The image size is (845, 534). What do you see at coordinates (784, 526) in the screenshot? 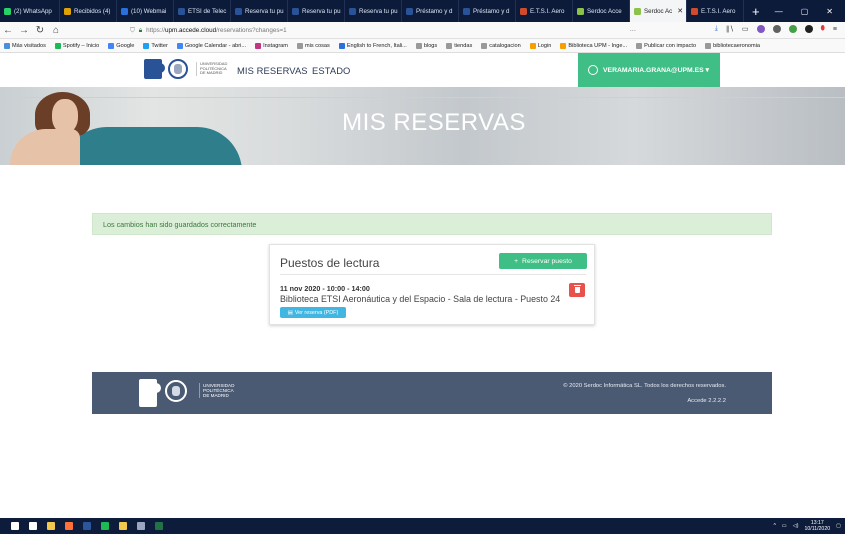
I see `network-icon: ▭` at bounding box center [784, 526].